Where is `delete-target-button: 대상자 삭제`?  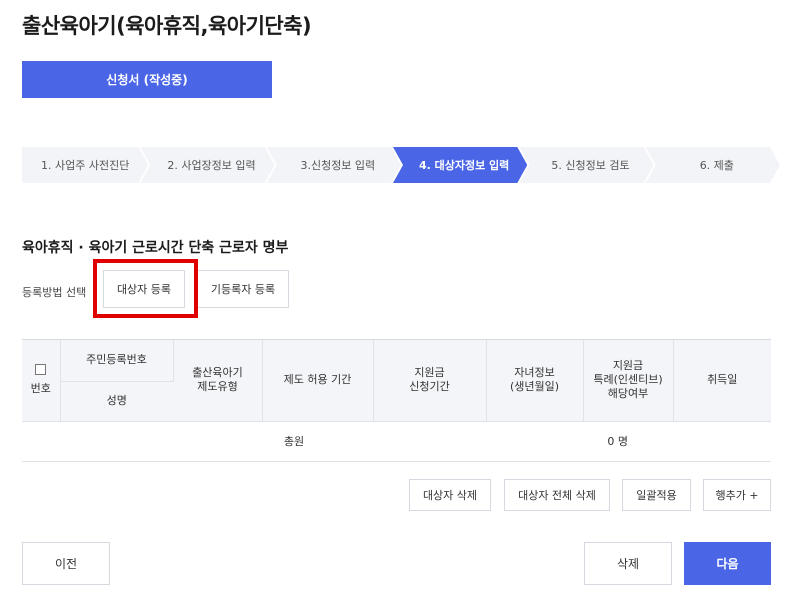 delete-target-button: 대상자 삭제 is located at coordinates (450, 495).